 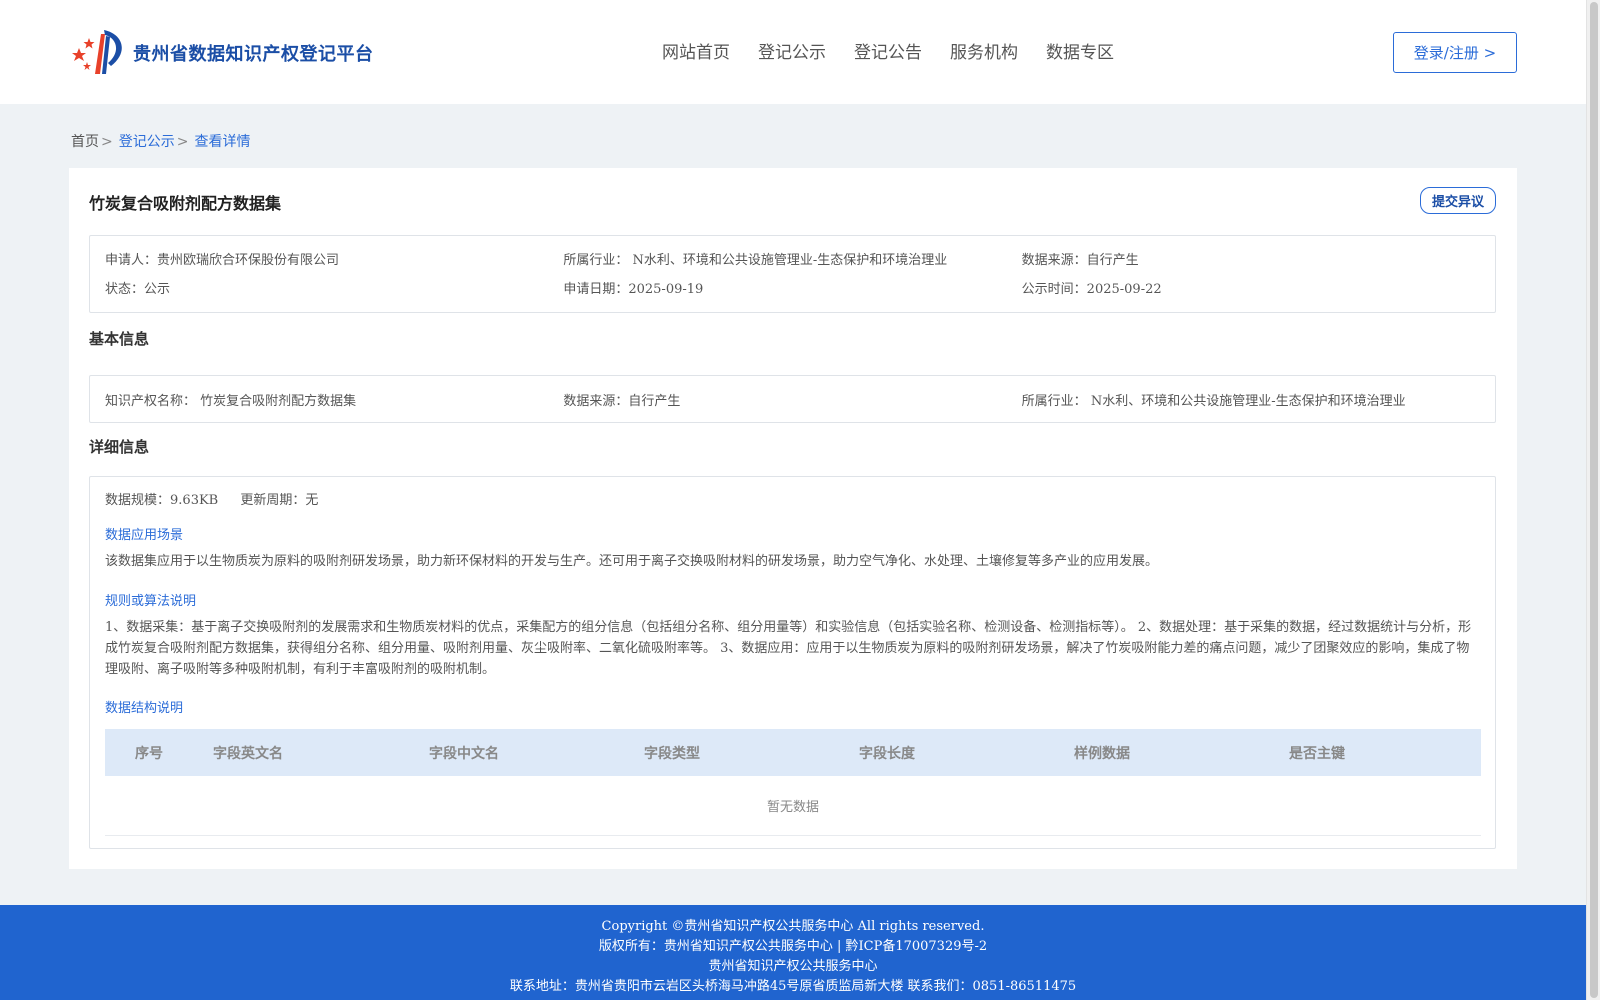 I want to click on scale-cycle-line: 数据规模：9.63KB 更新周期：无, so click(x=211, y=498).